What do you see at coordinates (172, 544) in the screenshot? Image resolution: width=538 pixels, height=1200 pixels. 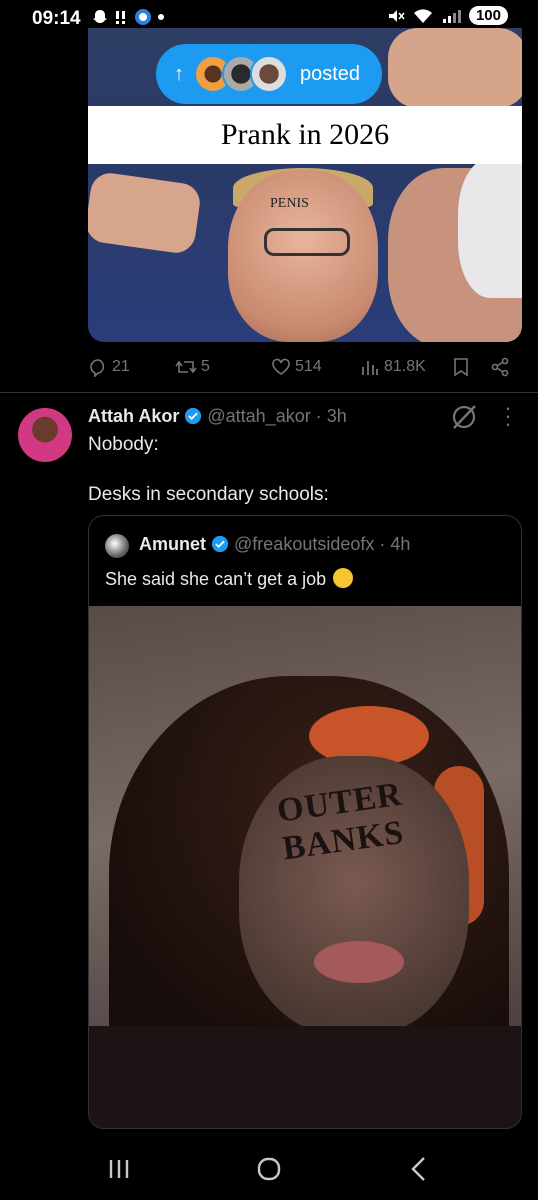 I see `quoted-author-name: Amunet` at bounding box center [172, 544].